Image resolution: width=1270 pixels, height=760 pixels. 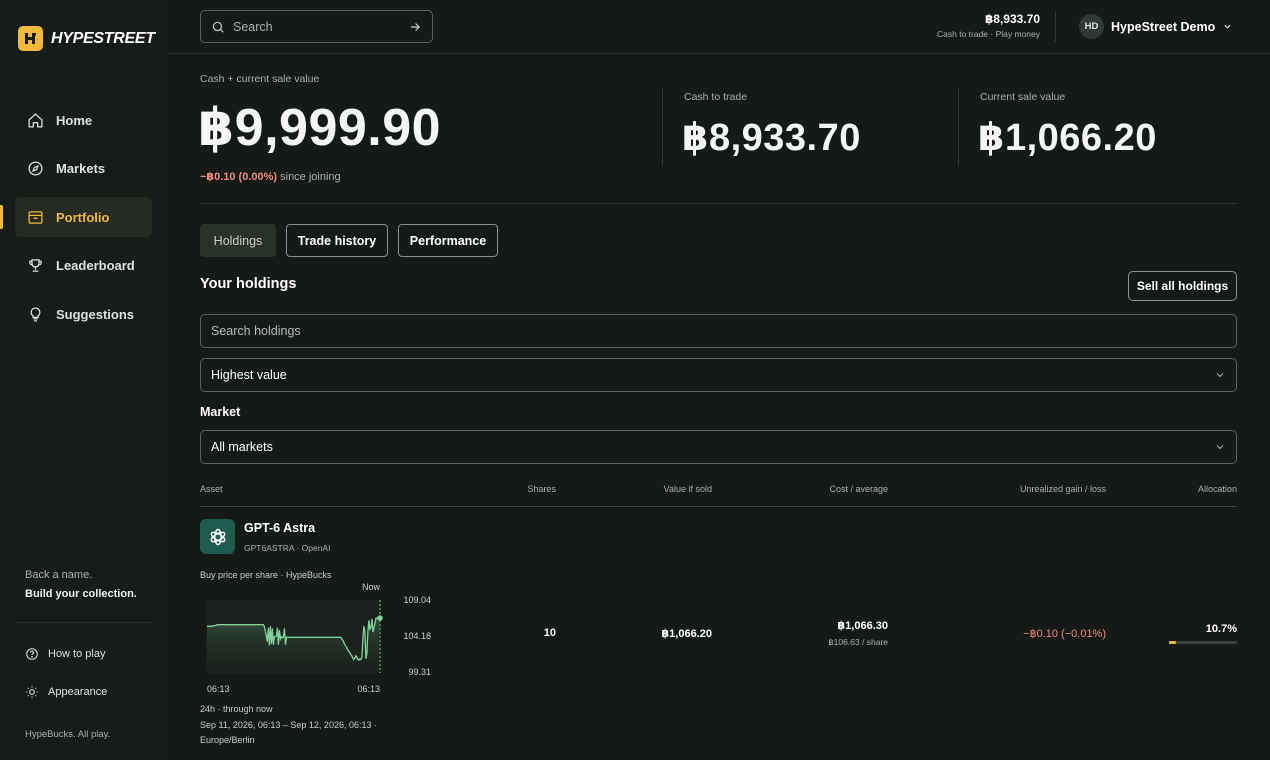 I want to click on chart-caption: Buy price per share · HypeBucks, so click(x=266, y=575).